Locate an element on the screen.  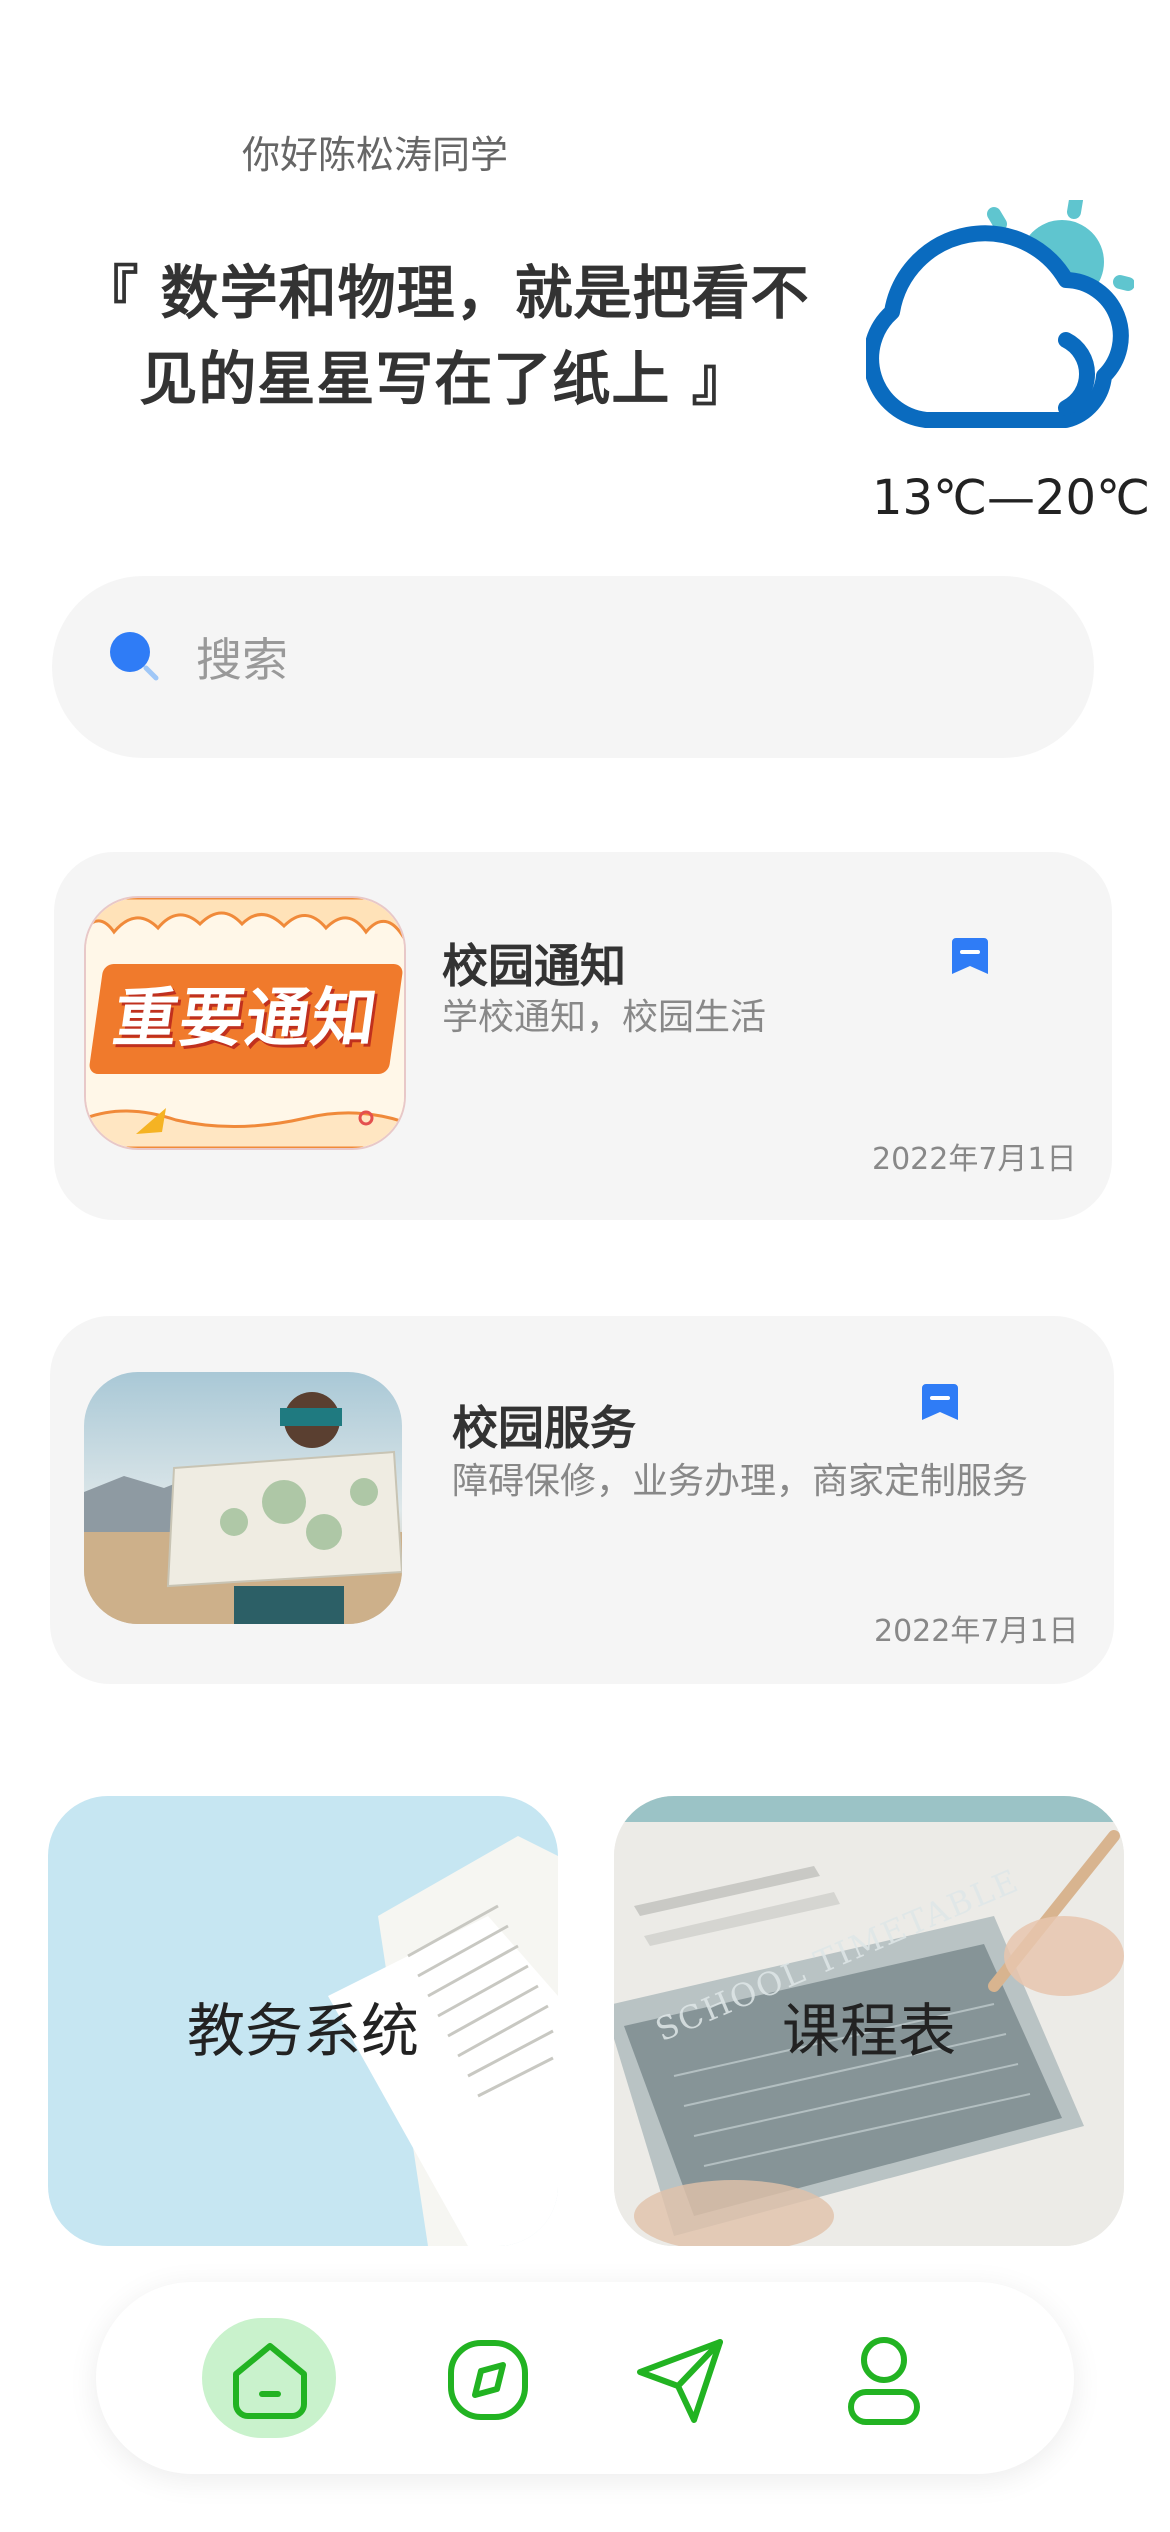
notice-thumbnail: 重要通知 is located at coordinates (245, 1023).